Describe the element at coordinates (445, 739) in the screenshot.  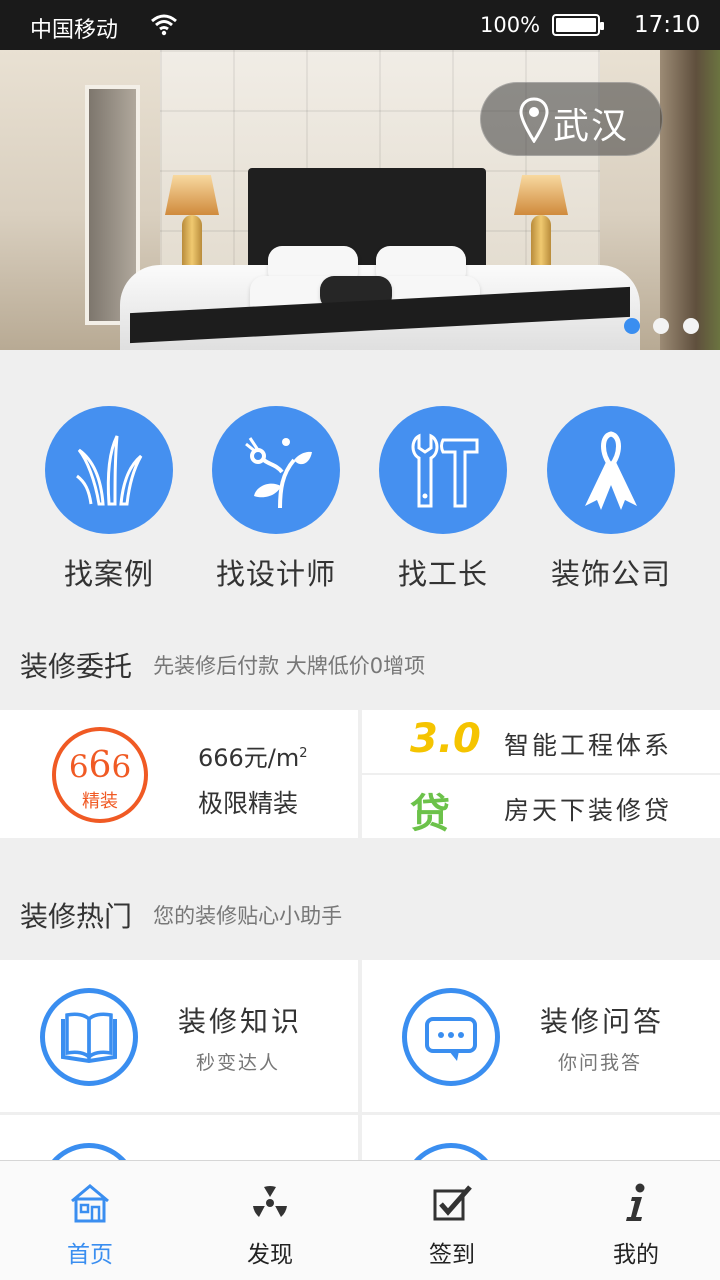
I see `version-3-icon: 3.0` at that location.